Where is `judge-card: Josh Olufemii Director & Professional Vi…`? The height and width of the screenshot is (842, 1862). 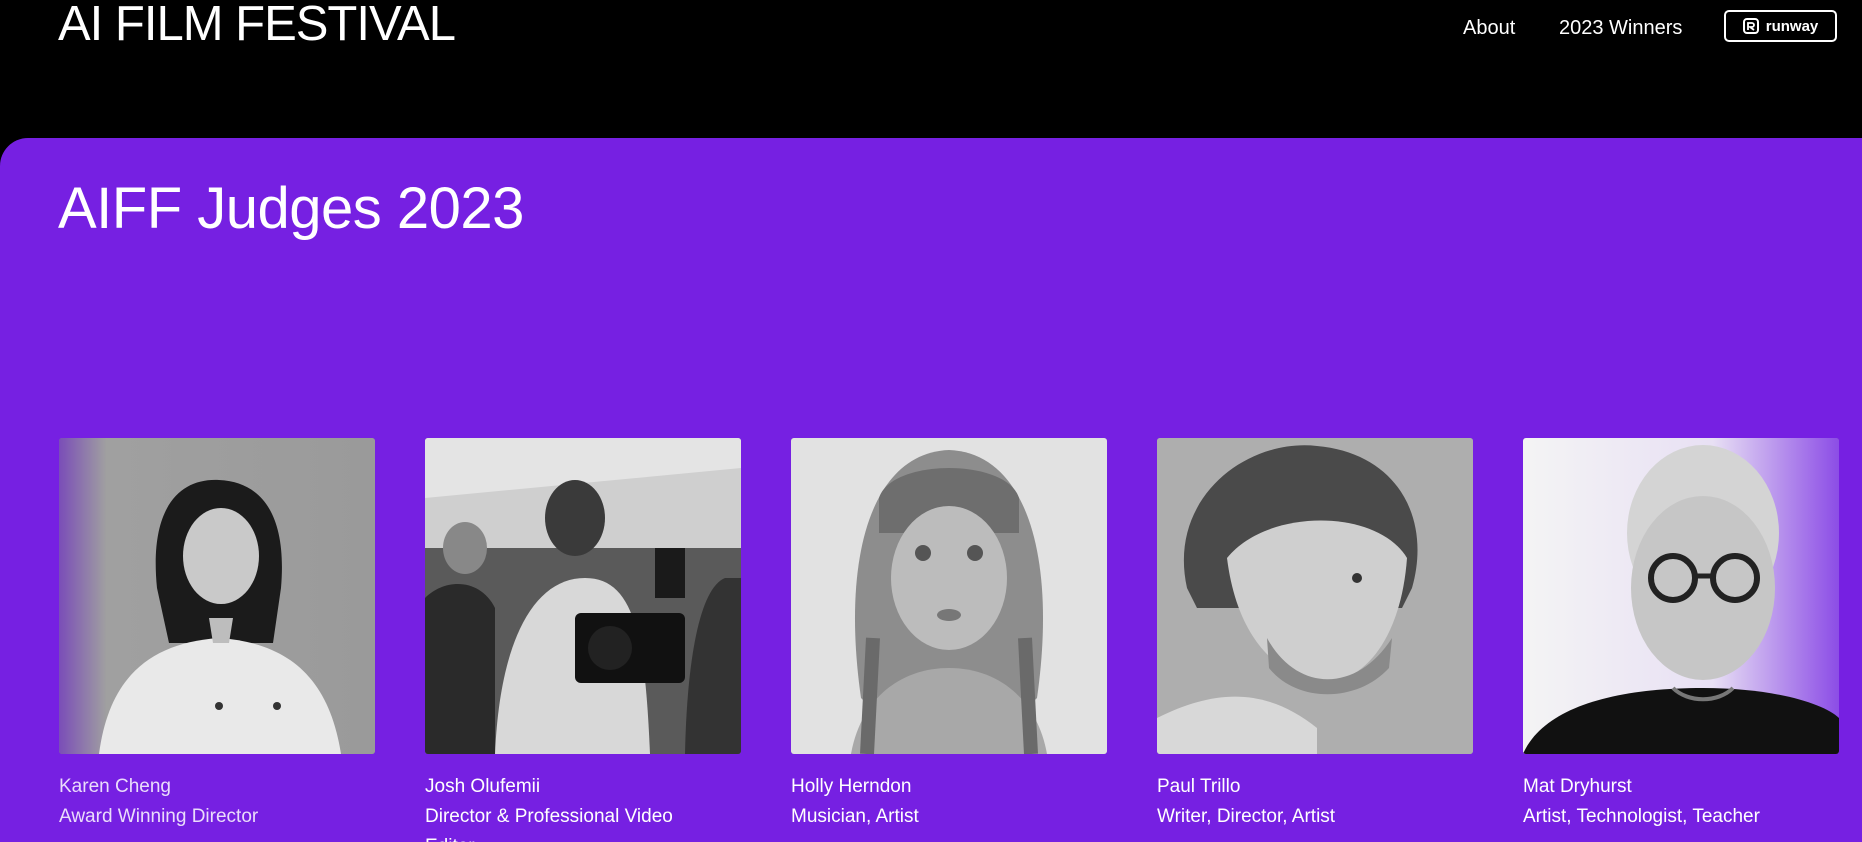
judge-card: Josh Olufemii Director & Professional Vi… is located at coordinates (583, 640).